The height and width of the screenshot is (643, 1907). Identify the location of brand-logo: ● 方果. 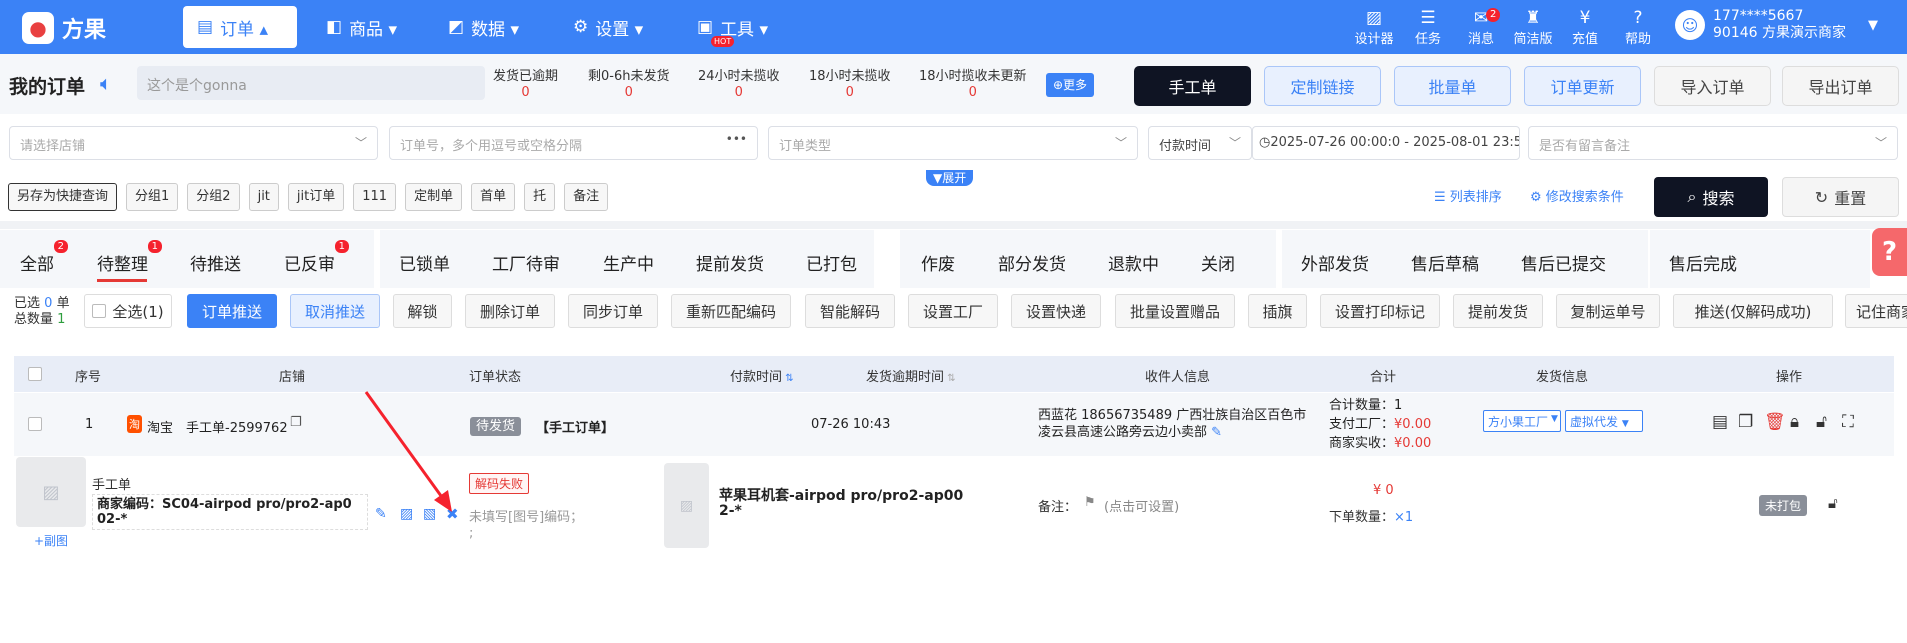
(64, 28).